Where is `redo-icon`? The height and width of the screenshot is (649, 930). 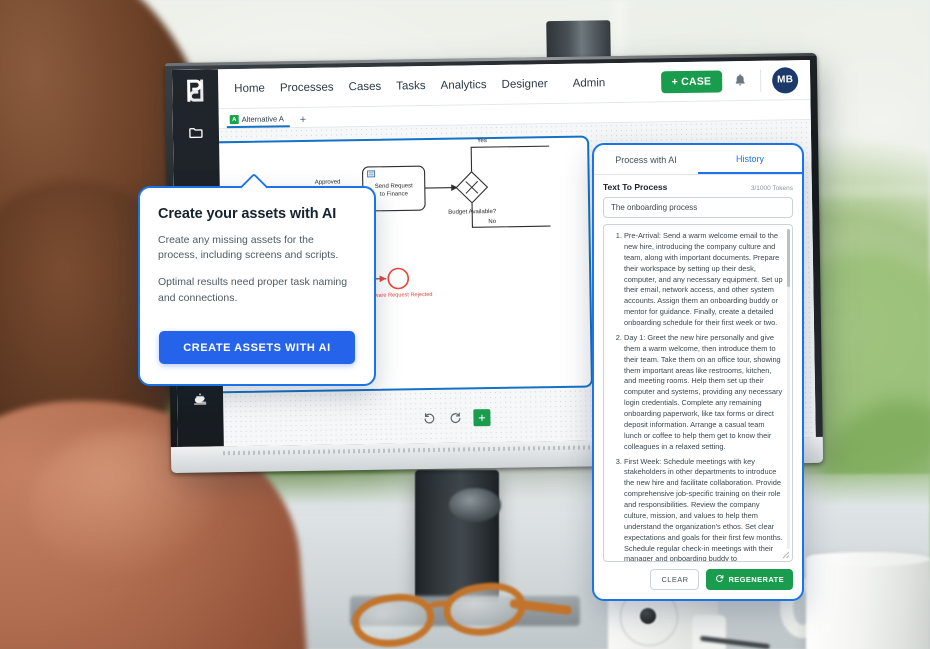 redo-icon is located at coordinates (454, 418).